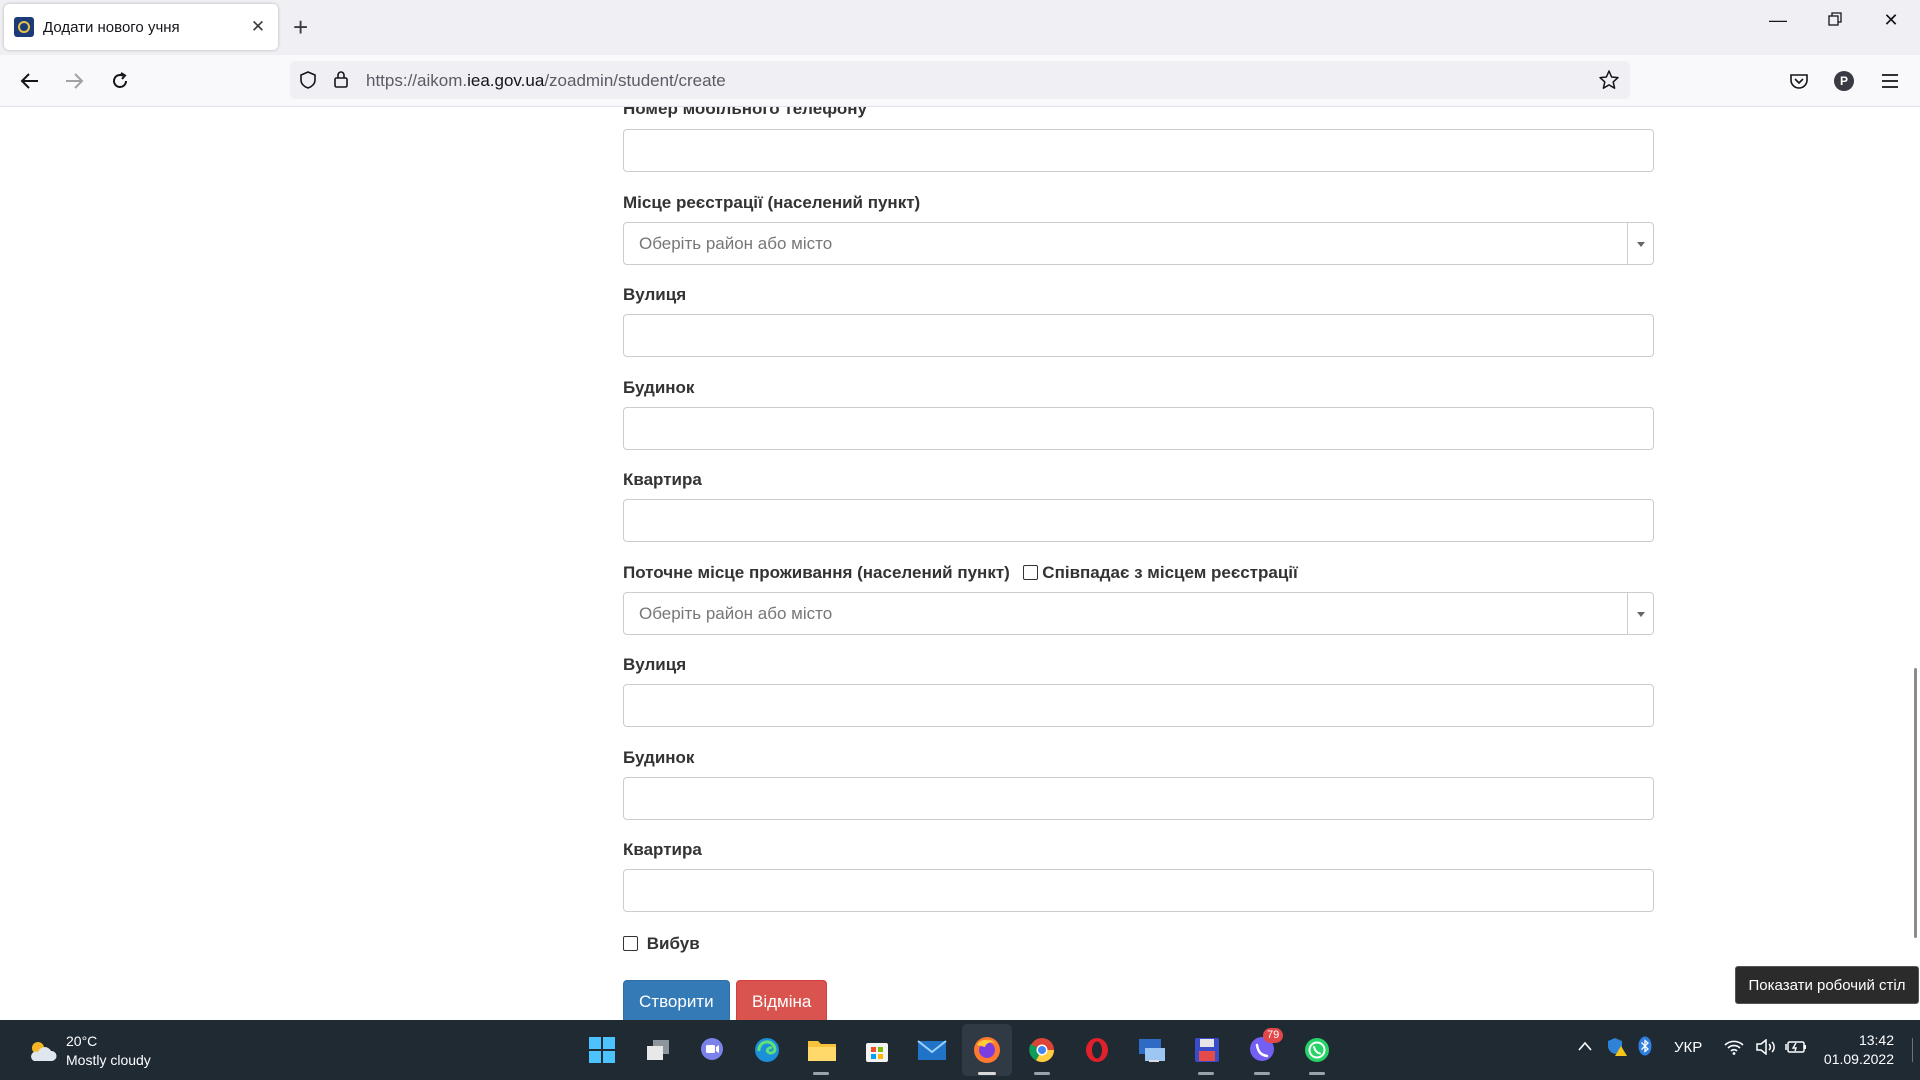 Image resolution: width=1920 pixels, height=1080 pixels. I want to click on task-view-icon, so click(658, 1050).